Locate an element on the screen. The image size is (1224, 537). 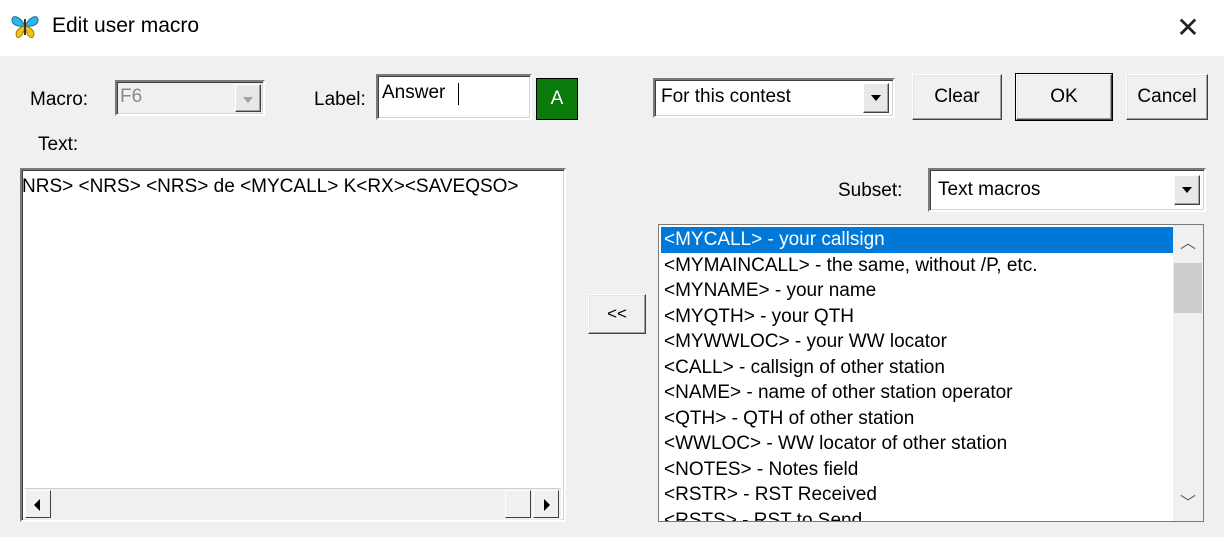
cancel-button: Cancel is located at coordinates (1167, 97).